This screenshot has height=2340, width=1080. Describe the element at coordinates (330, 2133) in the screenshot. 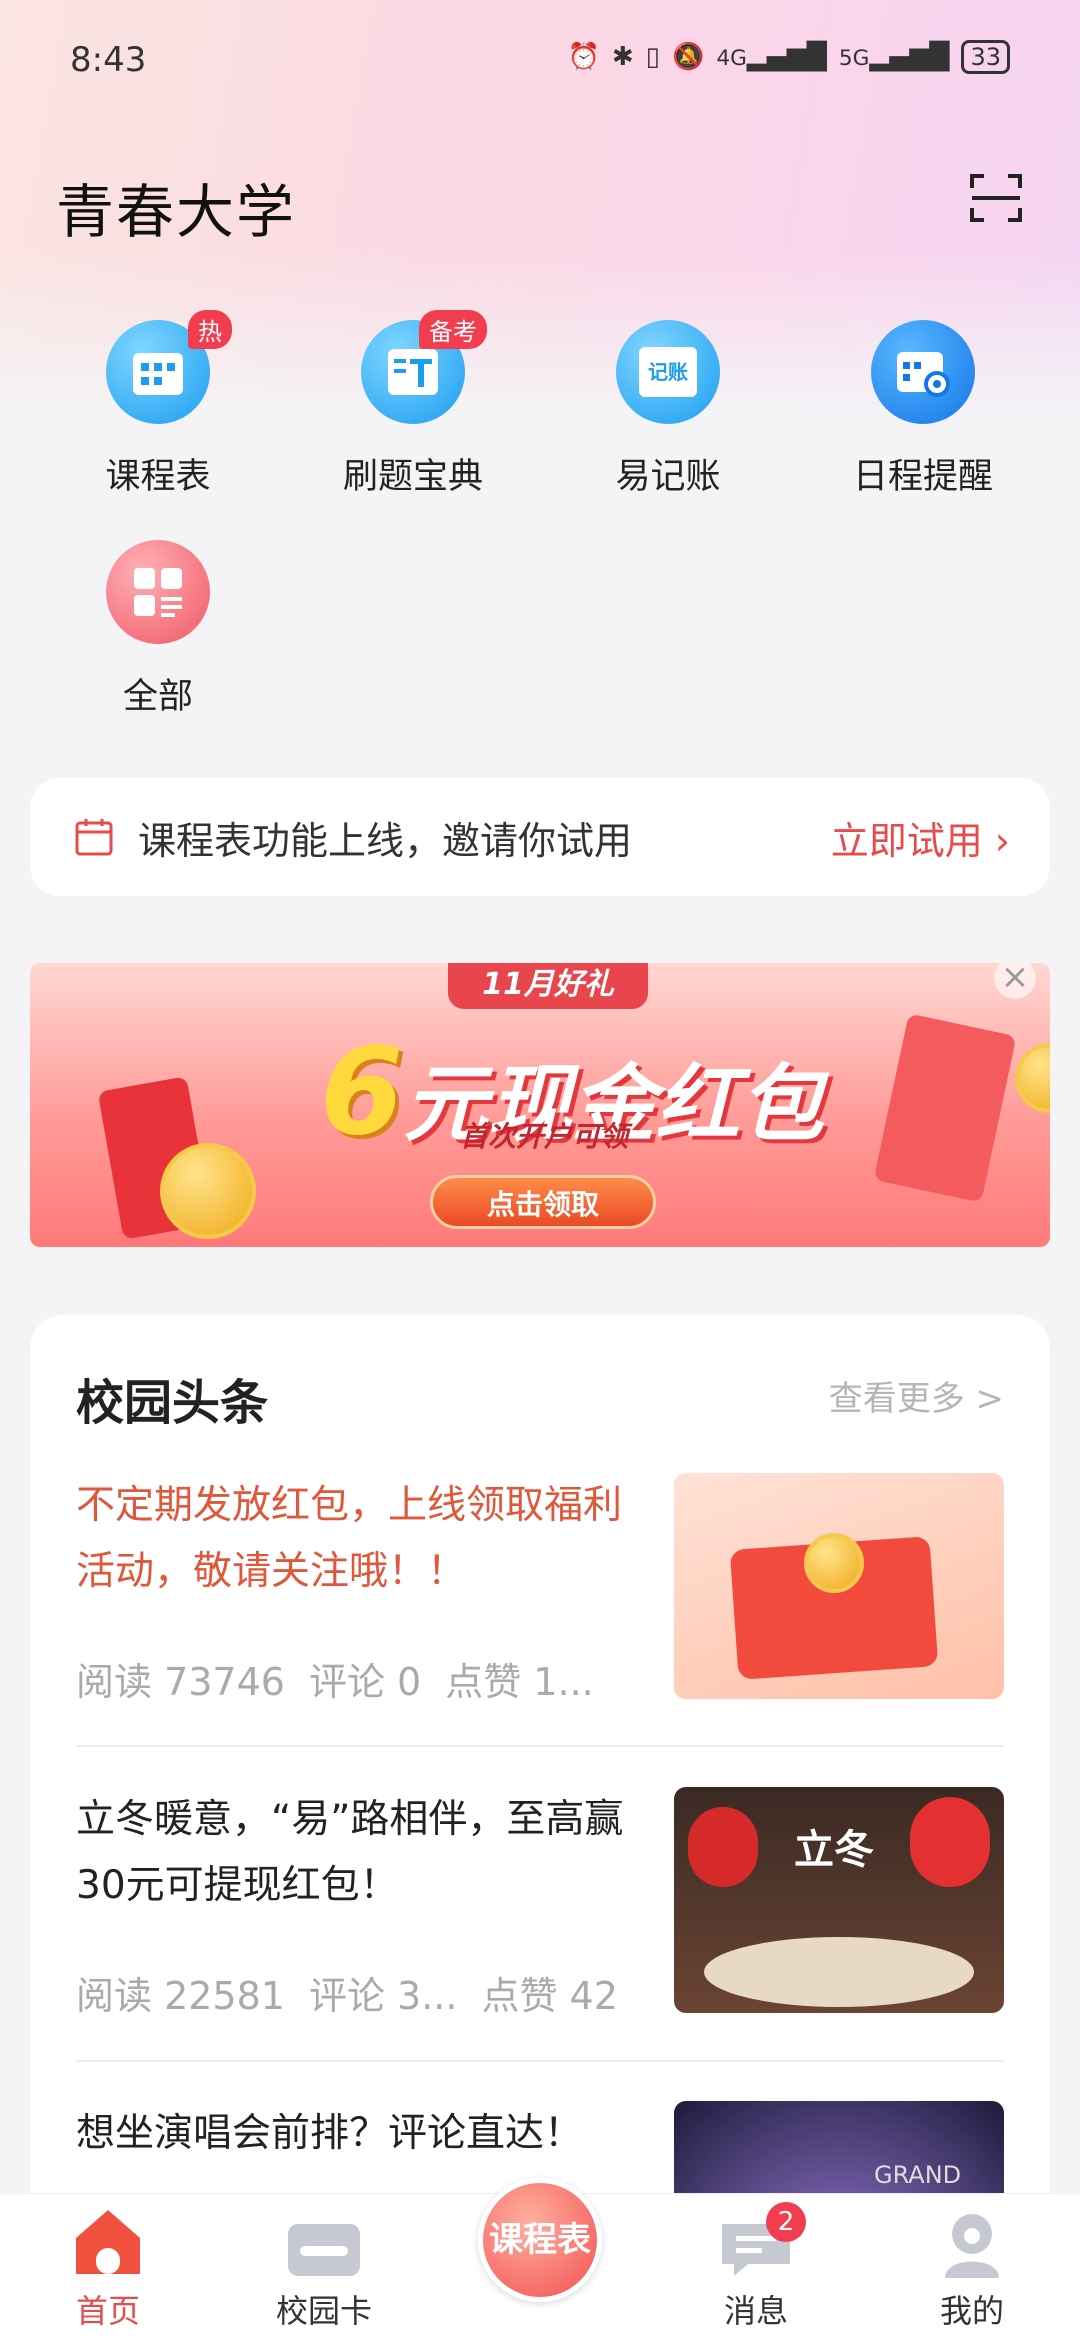

I see `news-title: 想坐演唱会前排？评论直达！` at that location.